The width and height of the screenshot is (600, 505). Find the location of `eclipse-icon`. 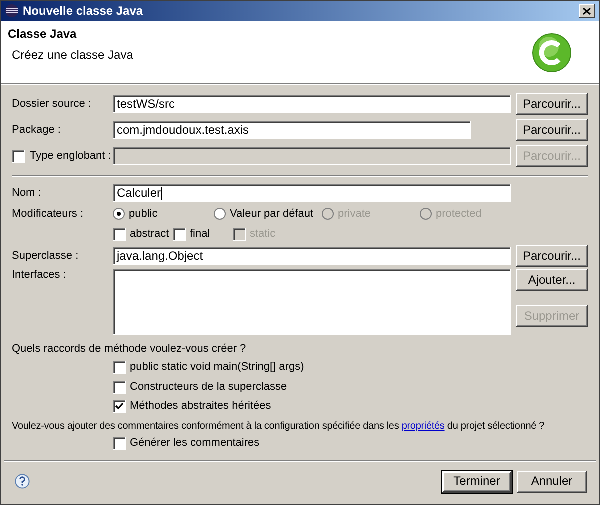

eclipse-icon is located at coordinates (12, 11).